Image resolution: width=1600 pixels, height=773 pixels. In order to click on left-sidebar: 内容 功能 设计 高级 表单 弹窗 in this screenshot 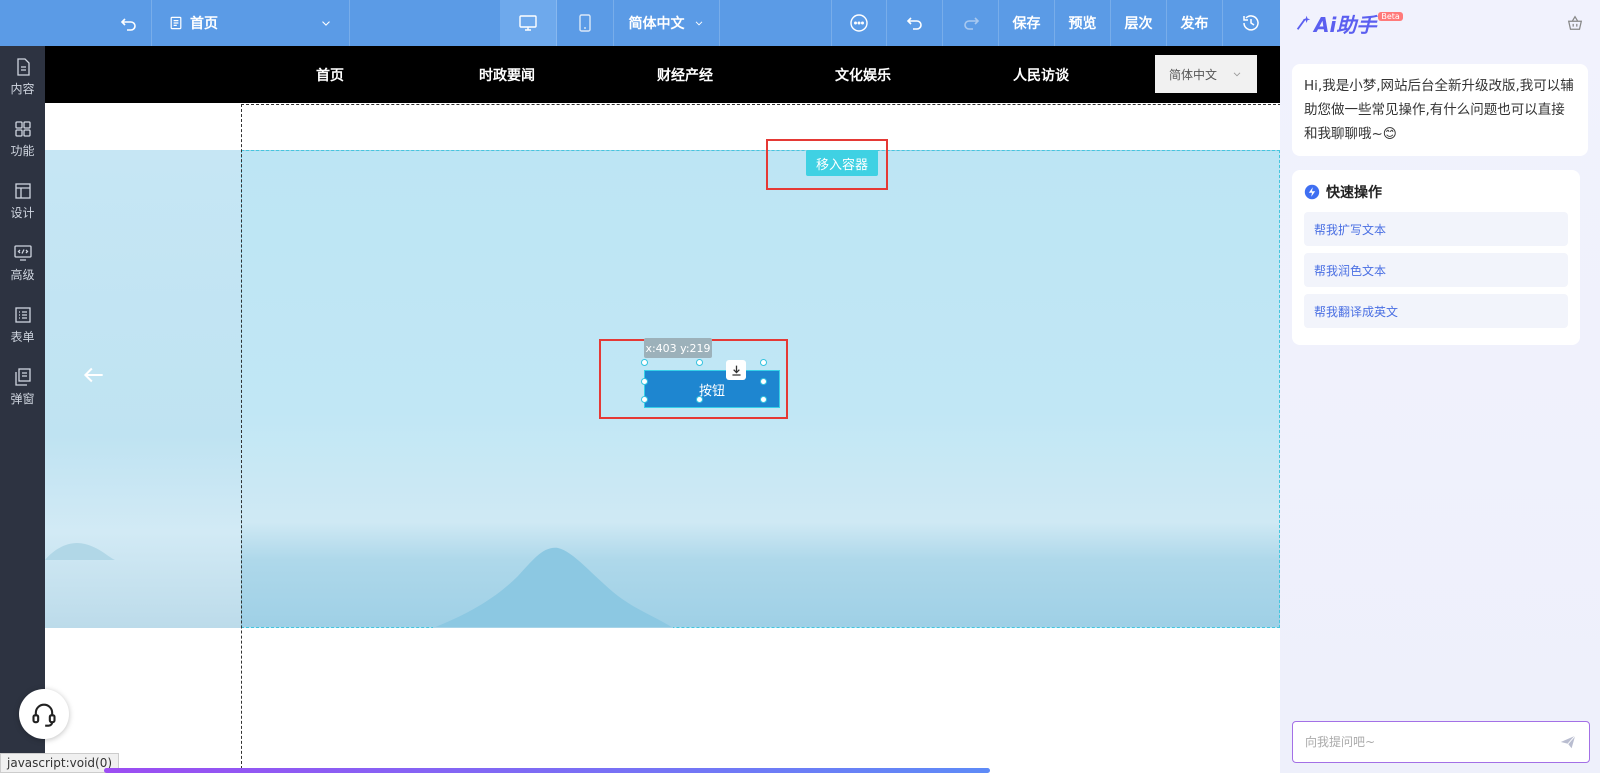, I will do `click(22, 409)`.